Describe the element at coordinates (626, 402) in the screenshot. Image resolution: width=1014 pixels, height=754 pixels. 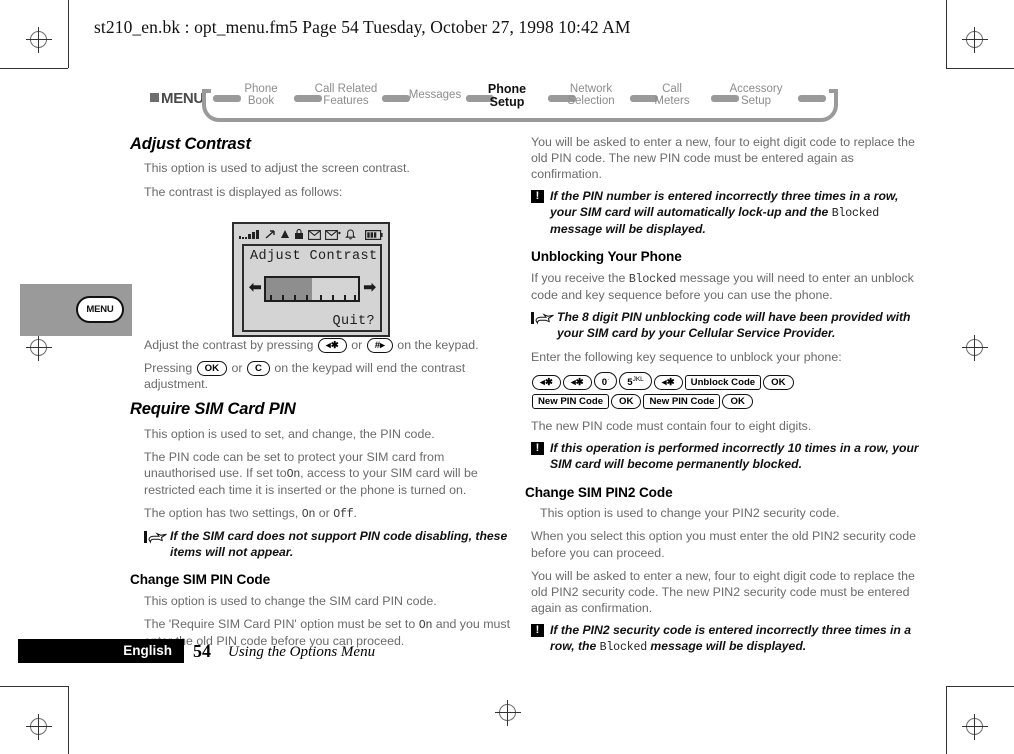
I see `keyseq-ok-2: OK` at that location.